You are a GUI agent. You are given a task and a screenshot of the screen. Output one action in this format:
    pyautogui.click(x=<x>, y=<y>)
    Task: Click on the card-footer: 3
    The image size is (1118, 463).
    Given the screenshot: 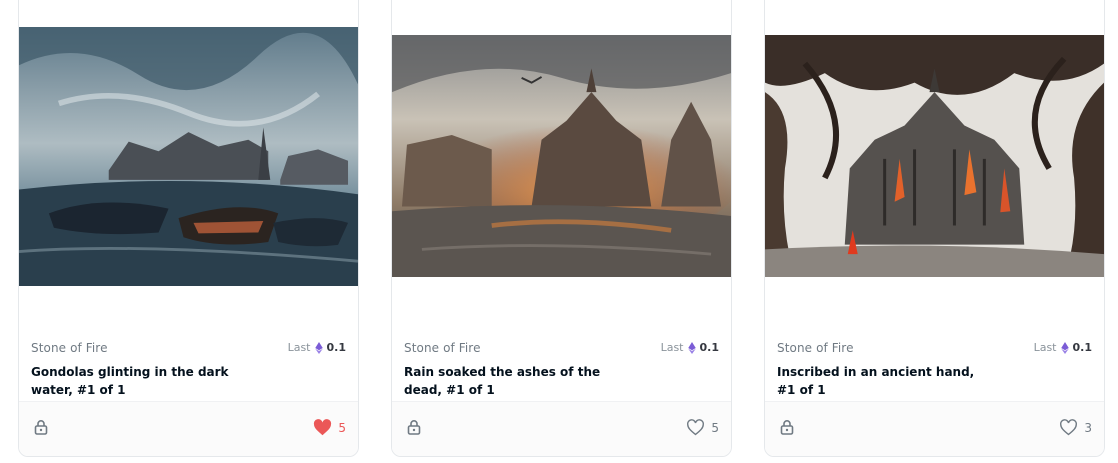 What is the action you would take?
    pyautogui.click(x=934, y=428)
    